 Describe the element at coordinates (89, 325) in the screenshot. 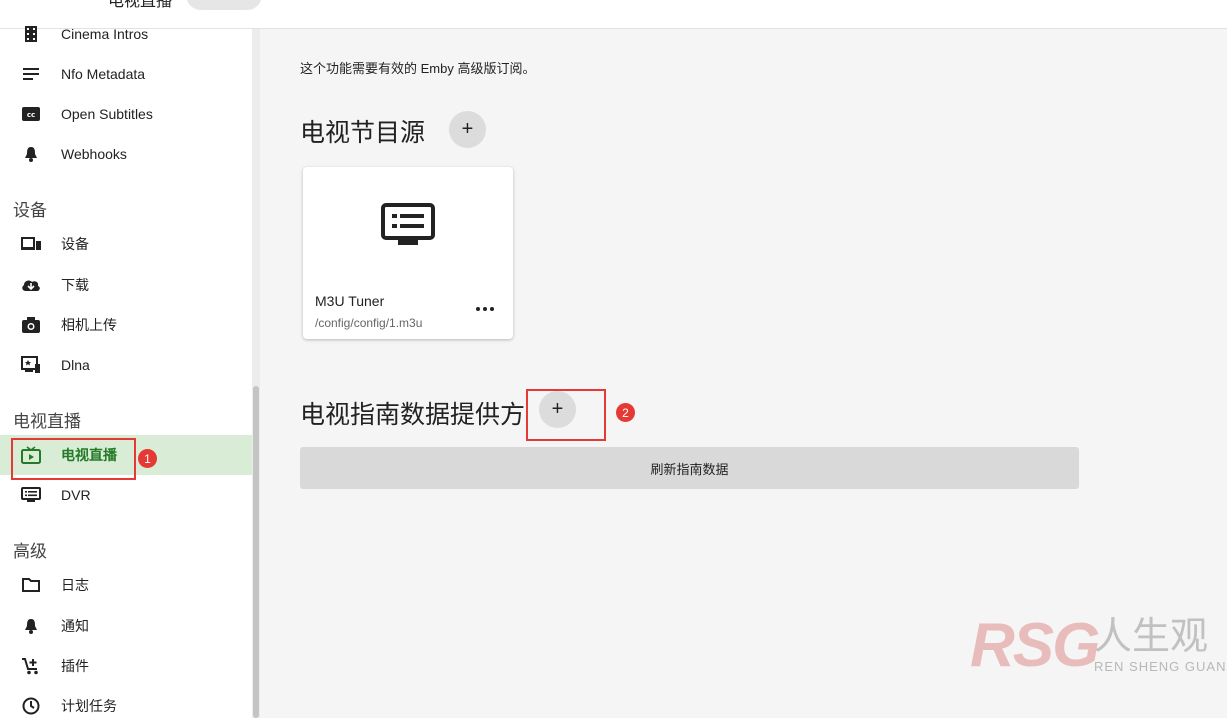

I see `sidebar-item-label: 相机上传` at that location.